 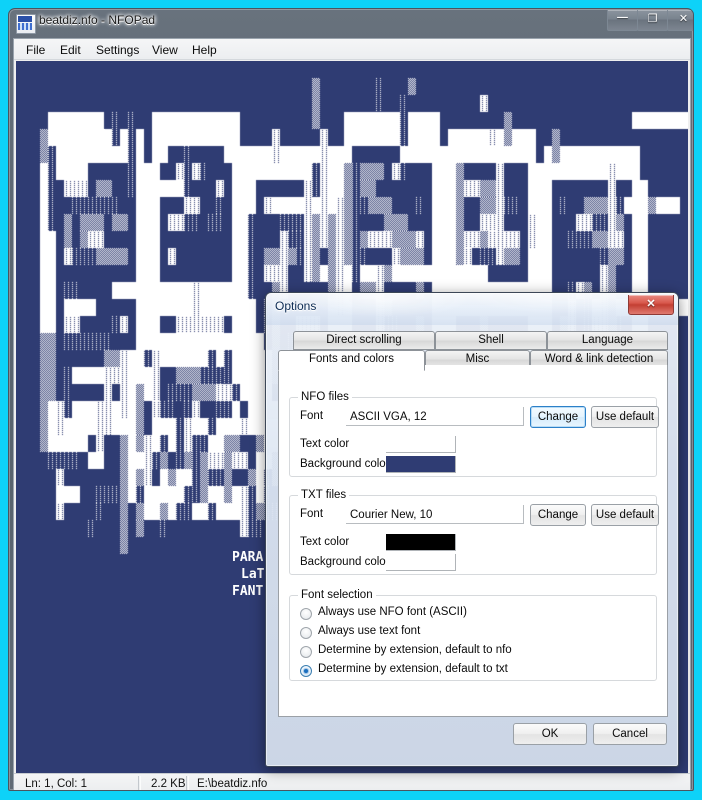 I want to click on nfo-background-color-swatch, so click(x=421, y=464).